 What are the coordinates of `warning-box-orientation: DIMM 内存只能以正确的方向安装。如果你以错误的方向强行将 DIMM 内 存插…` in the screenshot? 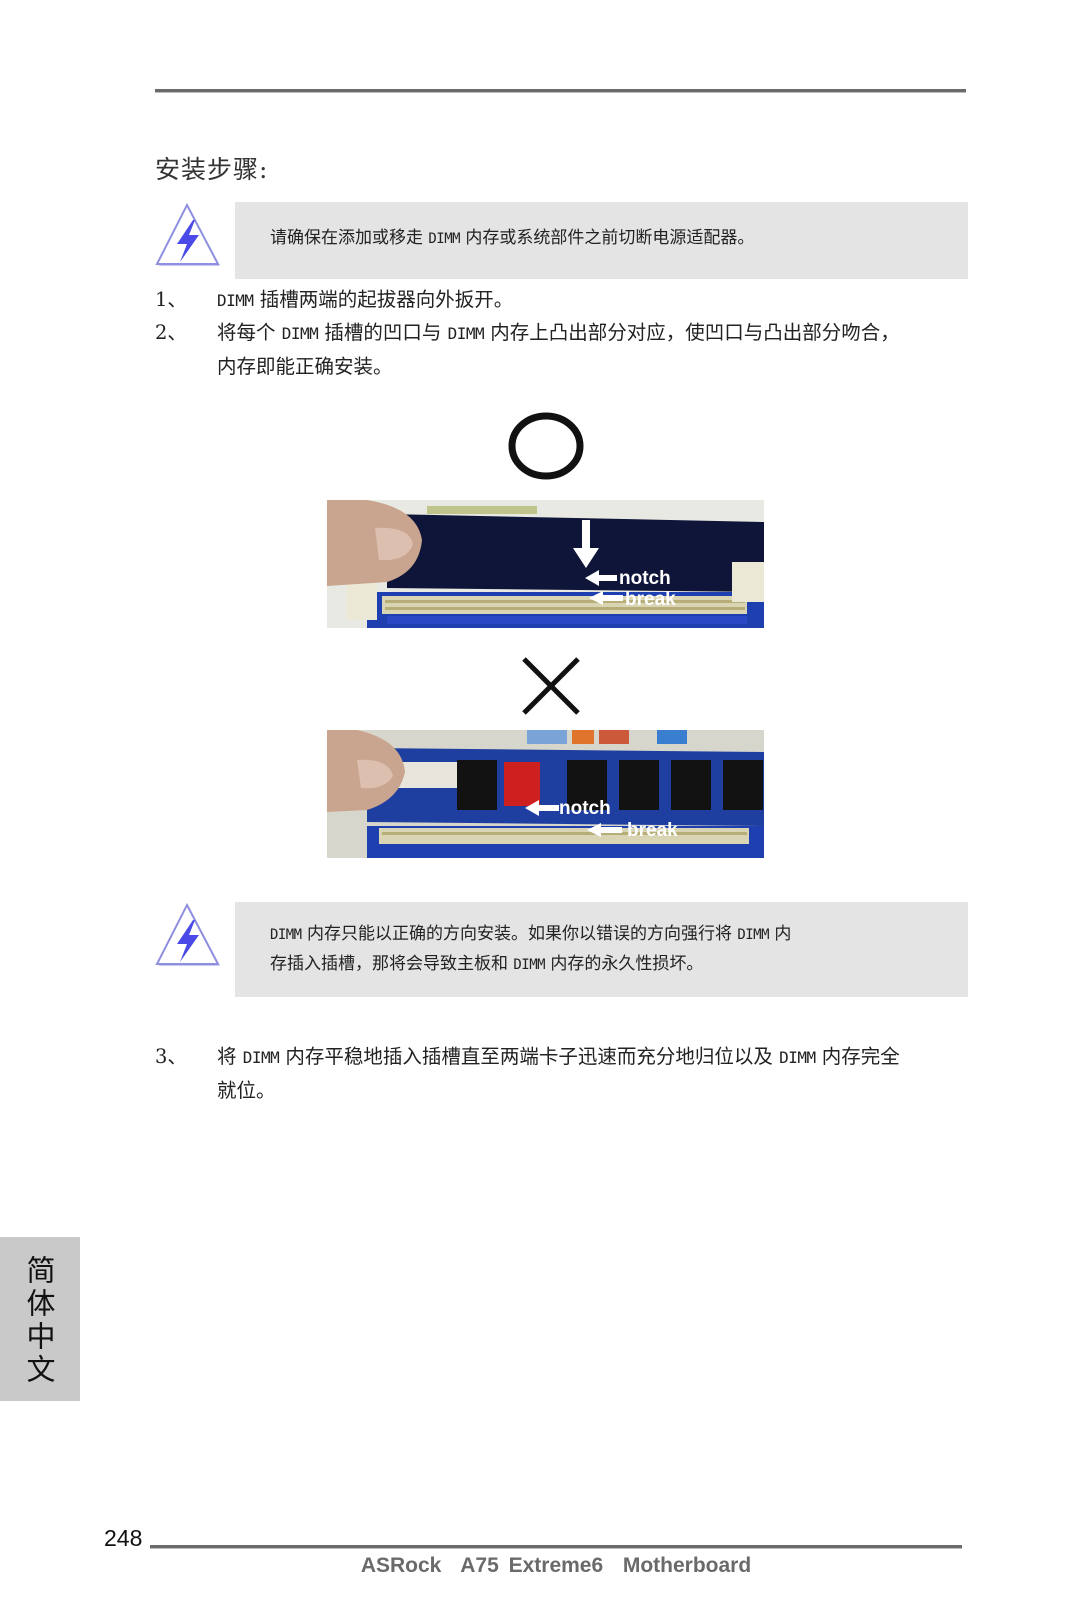 It's located at (601, 949).